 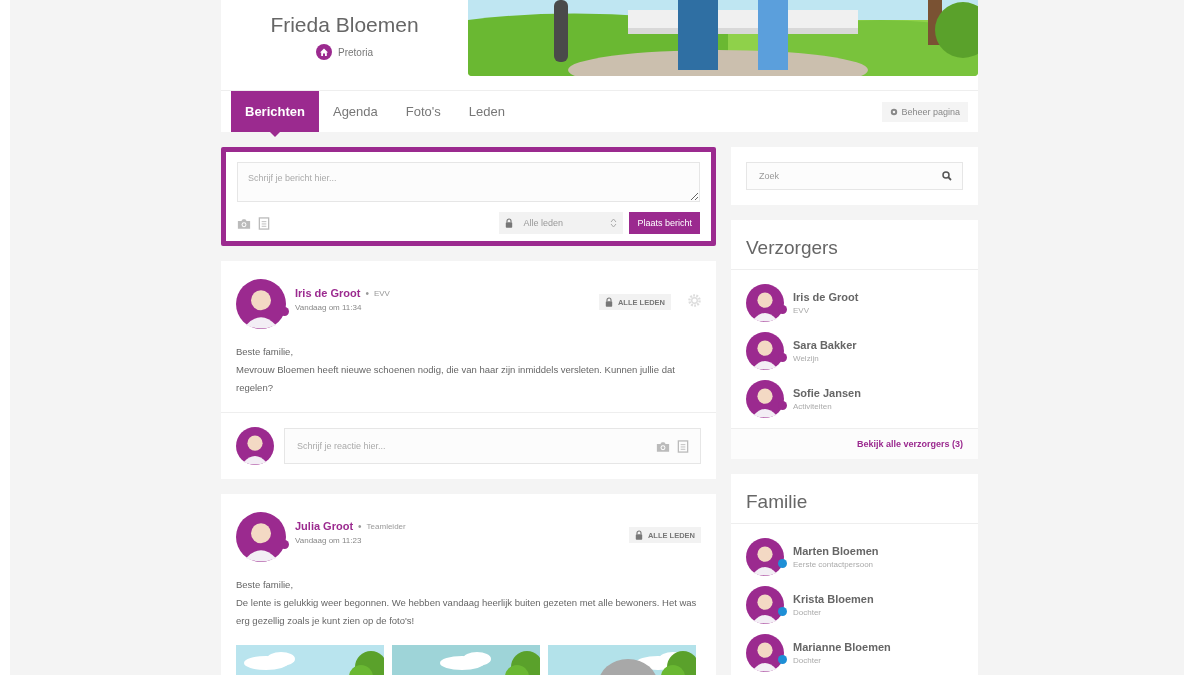 What do you see at coordinates (467, 612) in the screenshot?
I see `post-text: De lente is gelukkig weer begonnen. We hebben vandaag heerlijk buiten gezeten met alle bewoners. Het was erg gezellig zoals je kunt zien op de foto's!` at bounding box center [467, 612].